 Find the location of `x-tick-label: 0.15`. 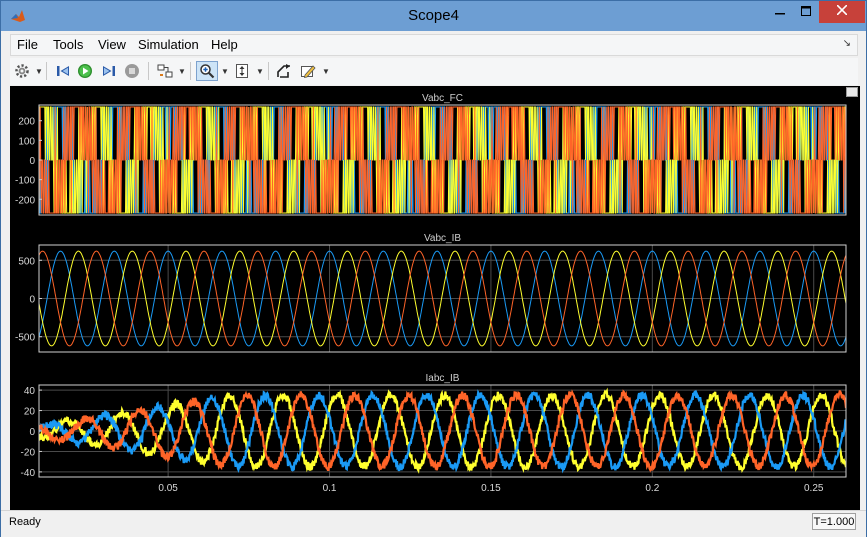

x-tick-label: 0.15 is located at coordinates (491, 488).